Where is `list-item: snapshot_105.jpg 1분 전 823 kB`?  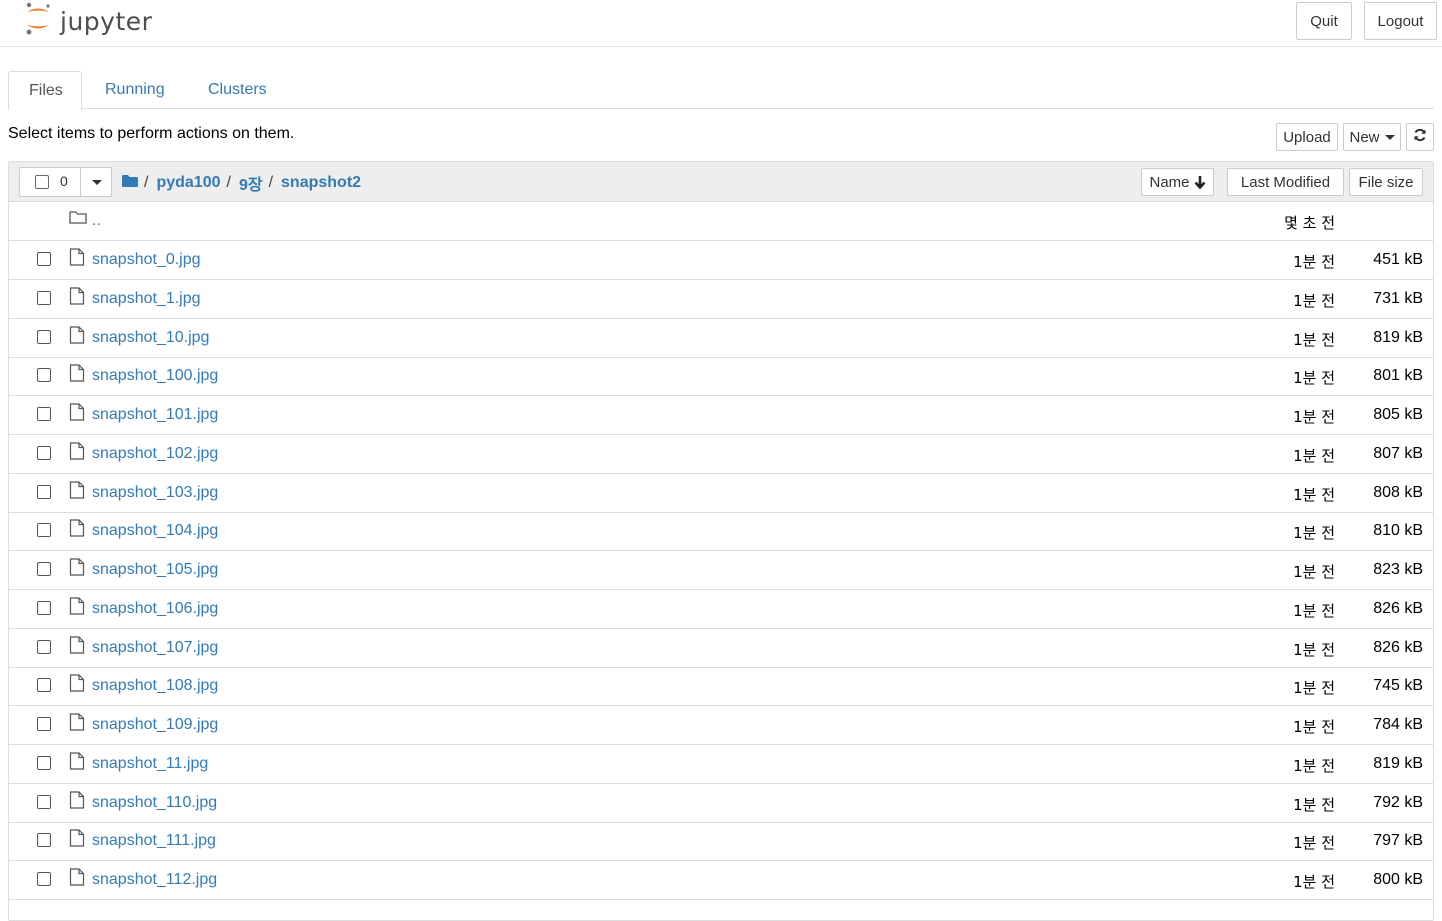
list-item: snapshot_105.jpg 1분 전 823 kB is located at coordinates (721, 570).